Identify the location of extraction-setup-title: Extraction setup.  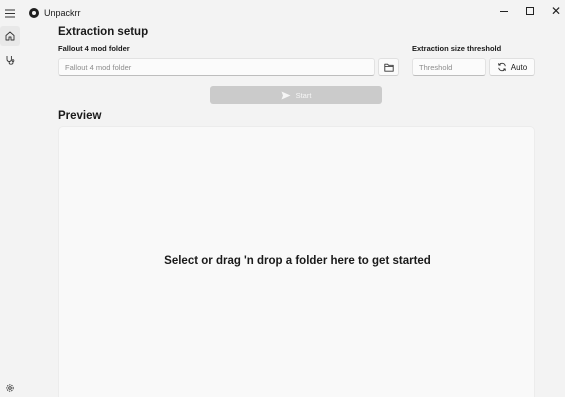
(103, 32).